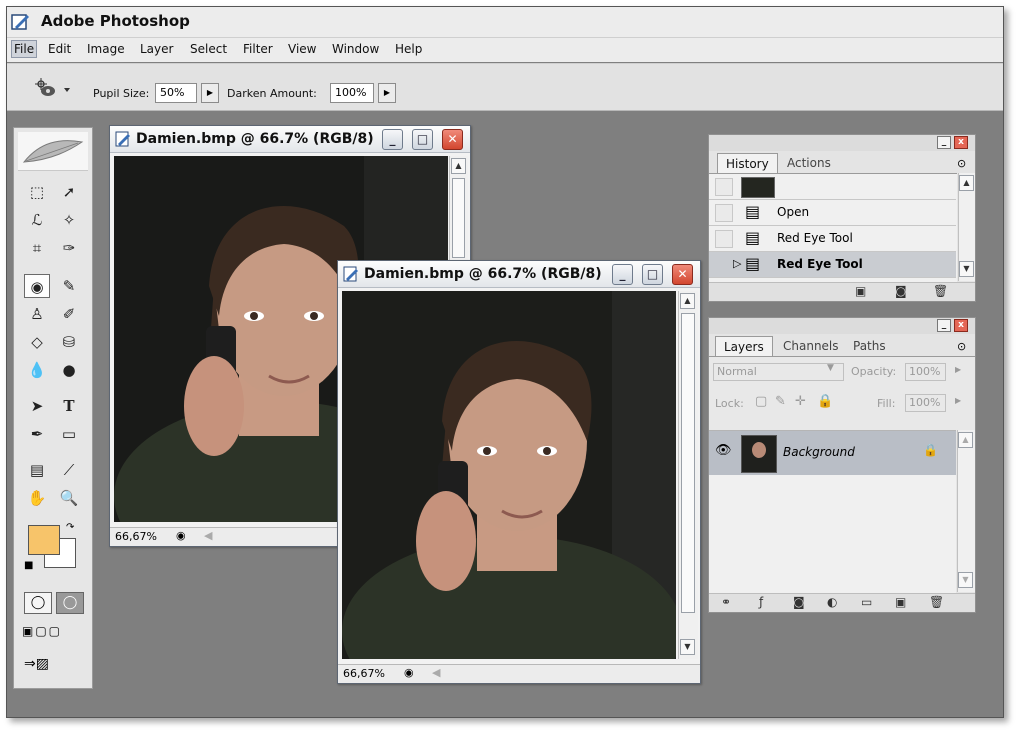 The width and height of the screenshot is (1020, 731). Describe the element at coordinates (69, 286) in the screenshot. I see `brush-tool-icon: ✎` at that location.